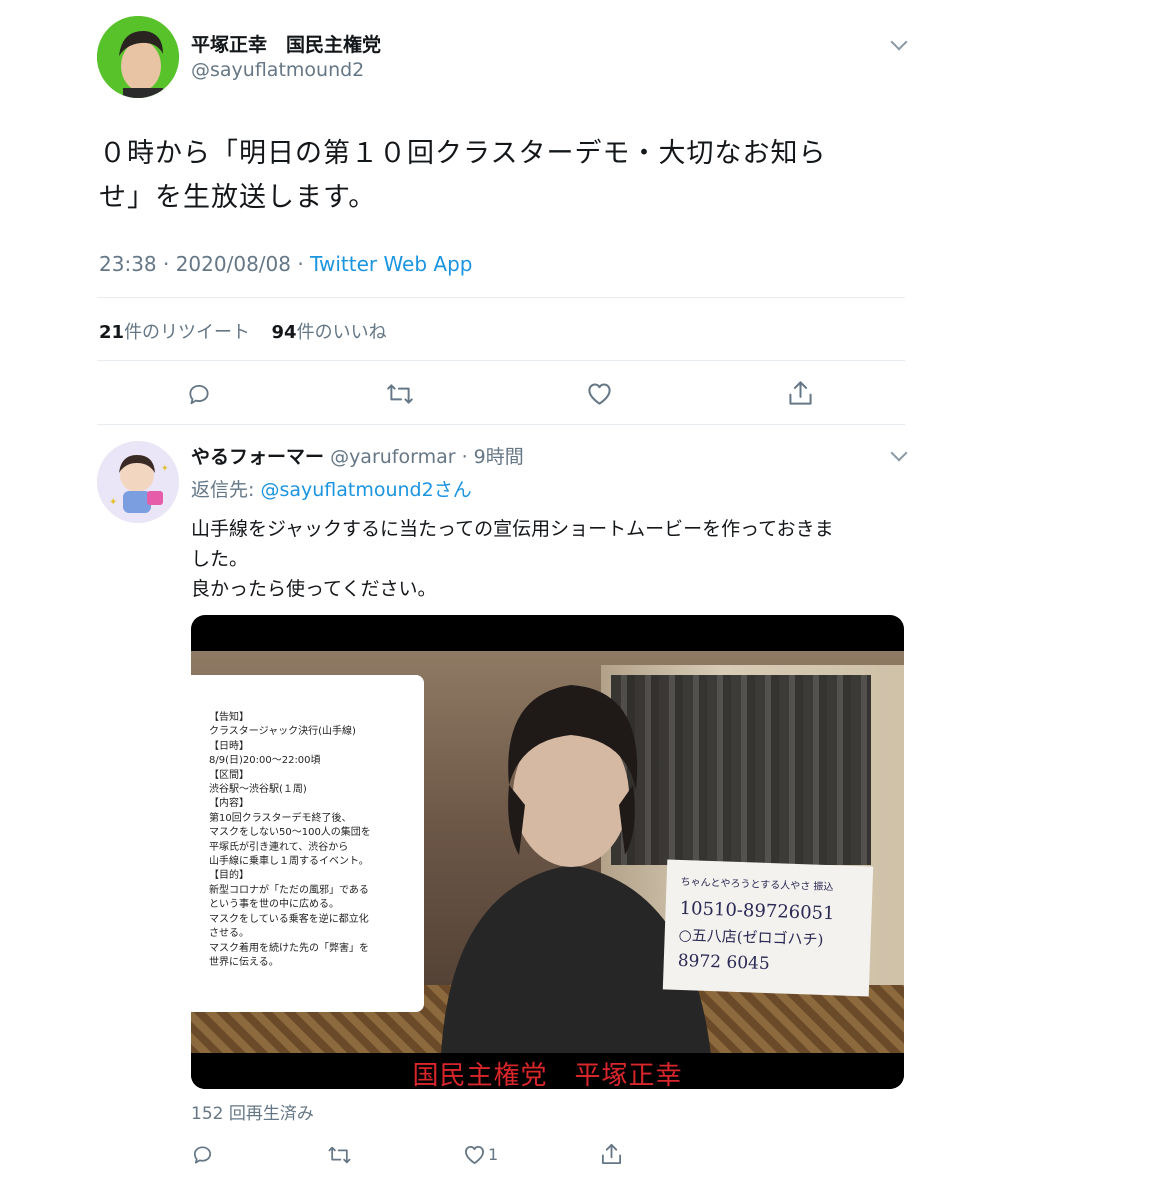 Image resolution: width=1163 pixels, height=1200 pixels. I want to click on like-button, so click(599, 393).